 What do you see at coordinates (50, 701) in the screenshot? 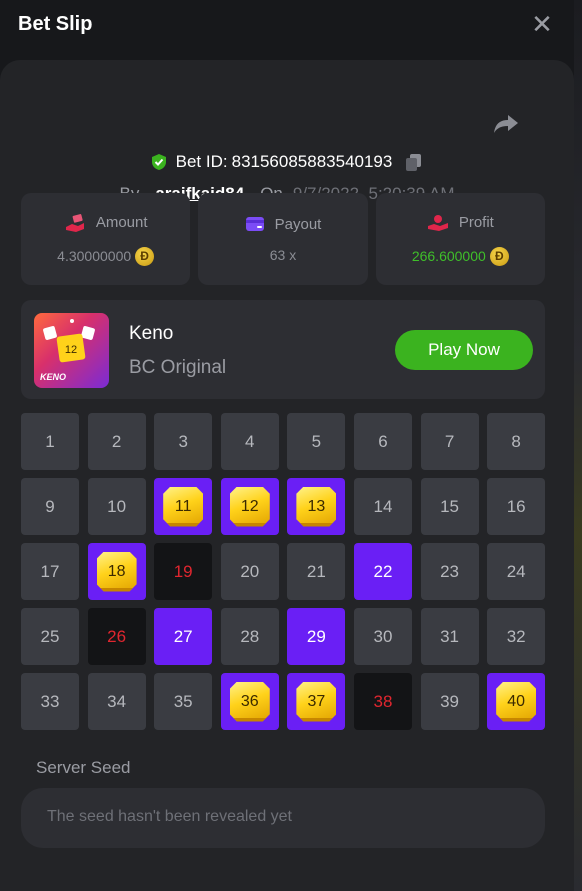
I see `keno-cell: 33` at bounding box center [50, 701].